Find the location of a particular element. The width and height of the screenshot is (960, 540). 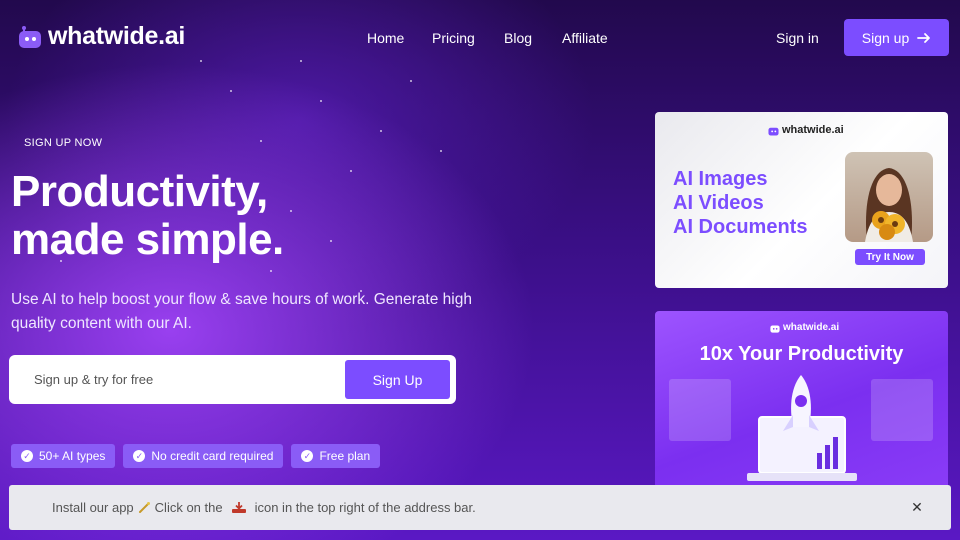

magic-wand-icon is located at coordinates (144, 507).